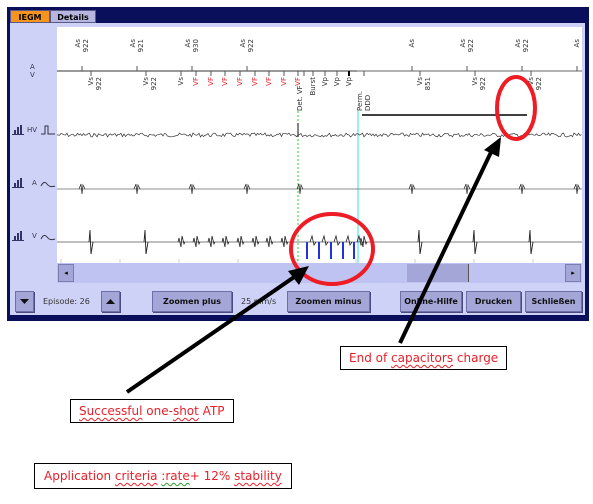  I want to click on annot-text: capacitors, so click(422, 358).